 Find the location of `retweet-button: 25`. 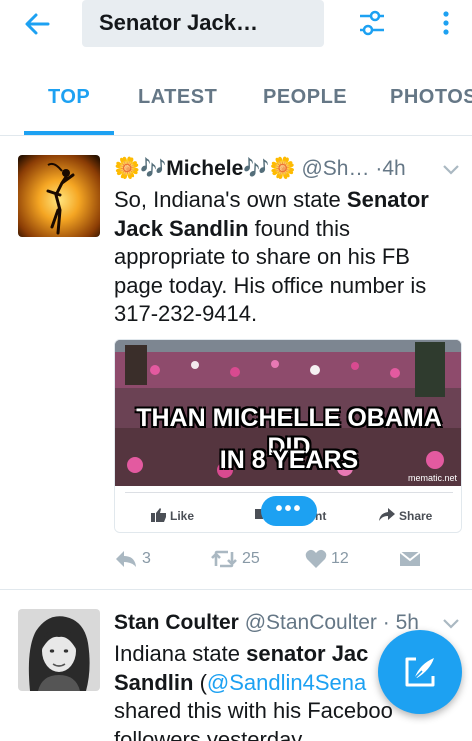

retweet-button: 25 is located at coordinates (235, 559).